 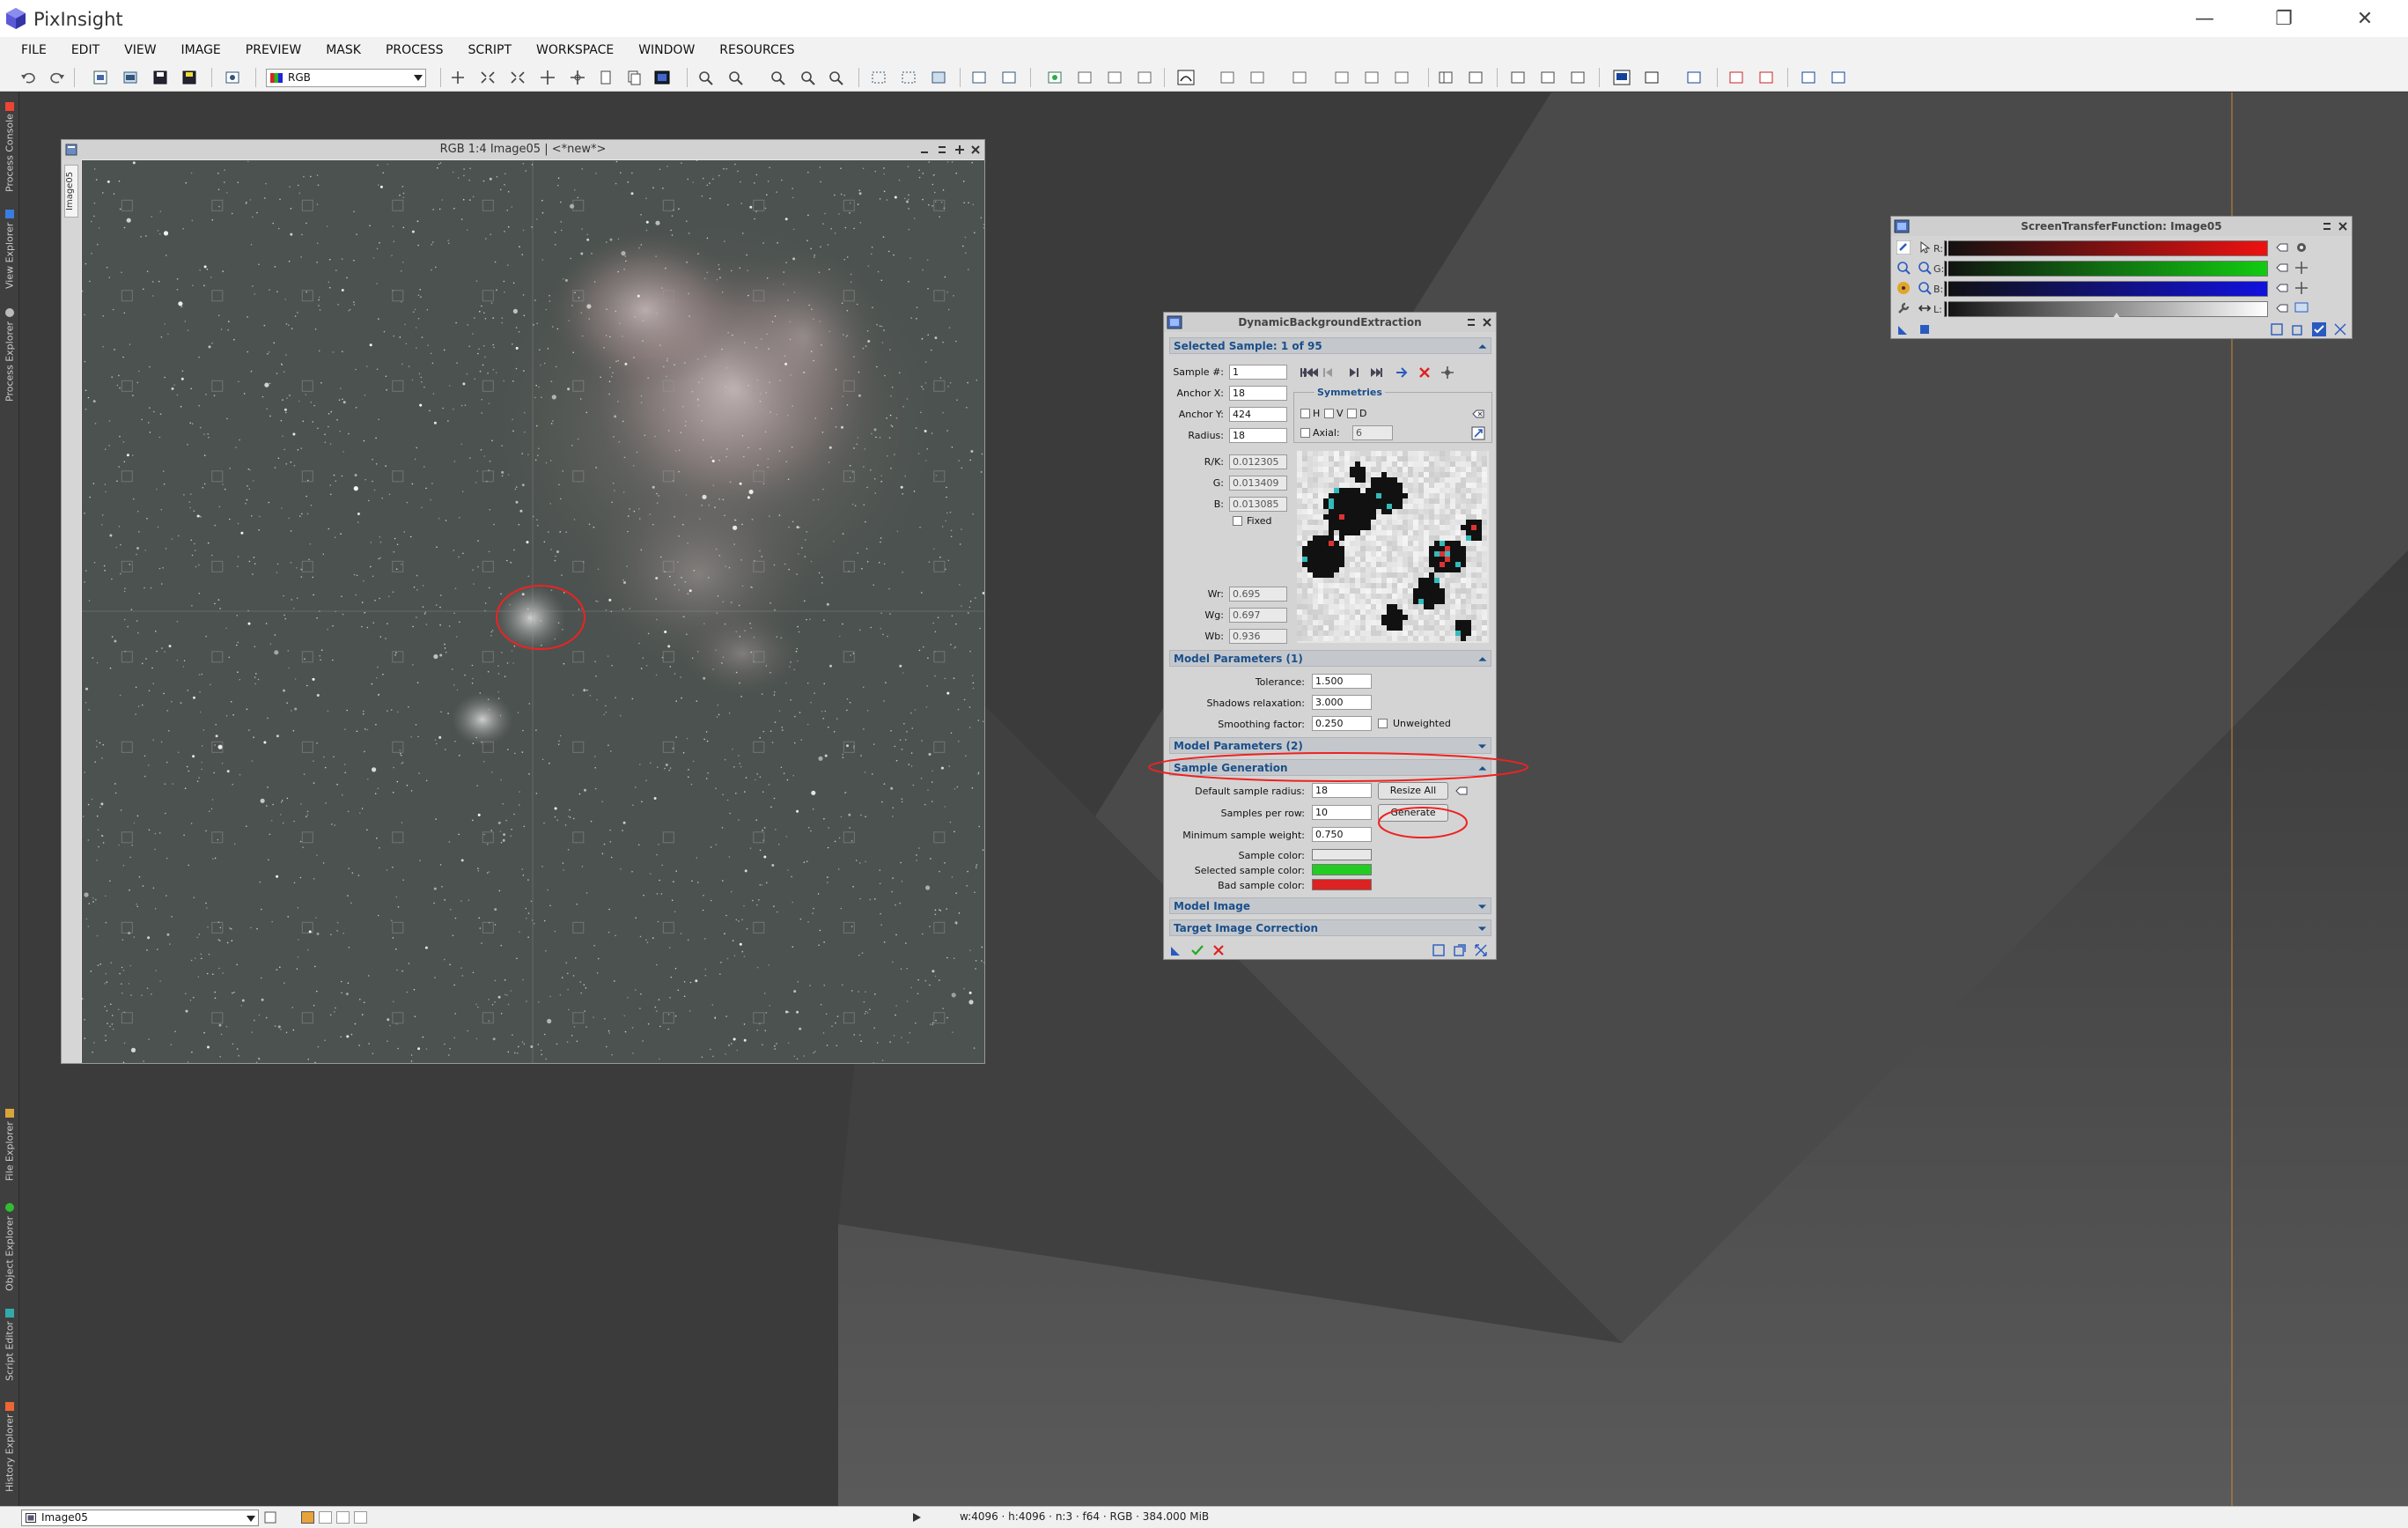 I want to click on play-icon, so click(x=916, y=1517).